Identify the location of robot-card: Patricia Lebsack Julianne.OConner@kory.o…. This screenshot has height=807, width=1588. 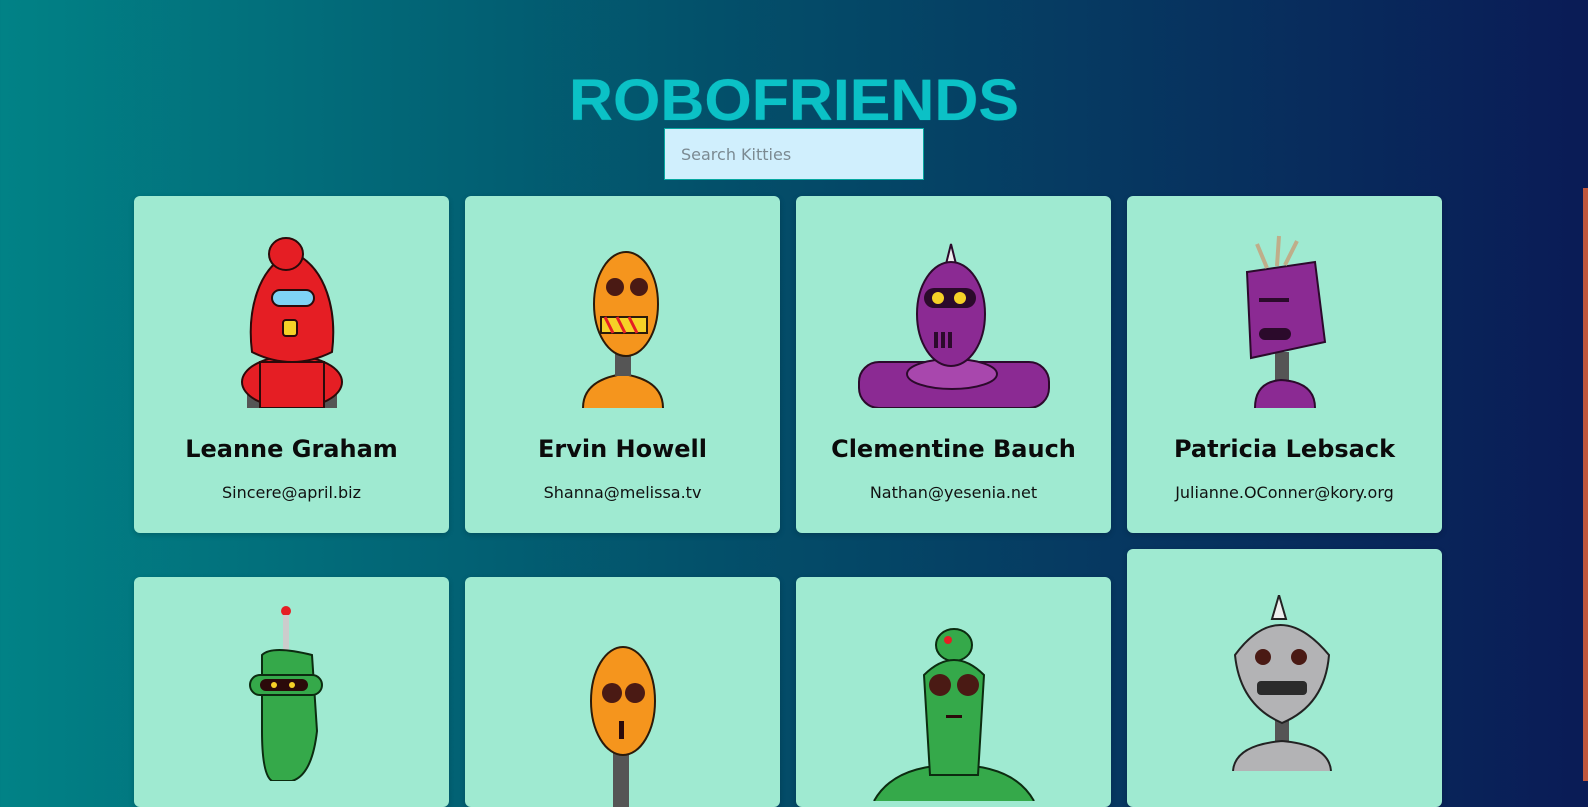
(1284, 364).